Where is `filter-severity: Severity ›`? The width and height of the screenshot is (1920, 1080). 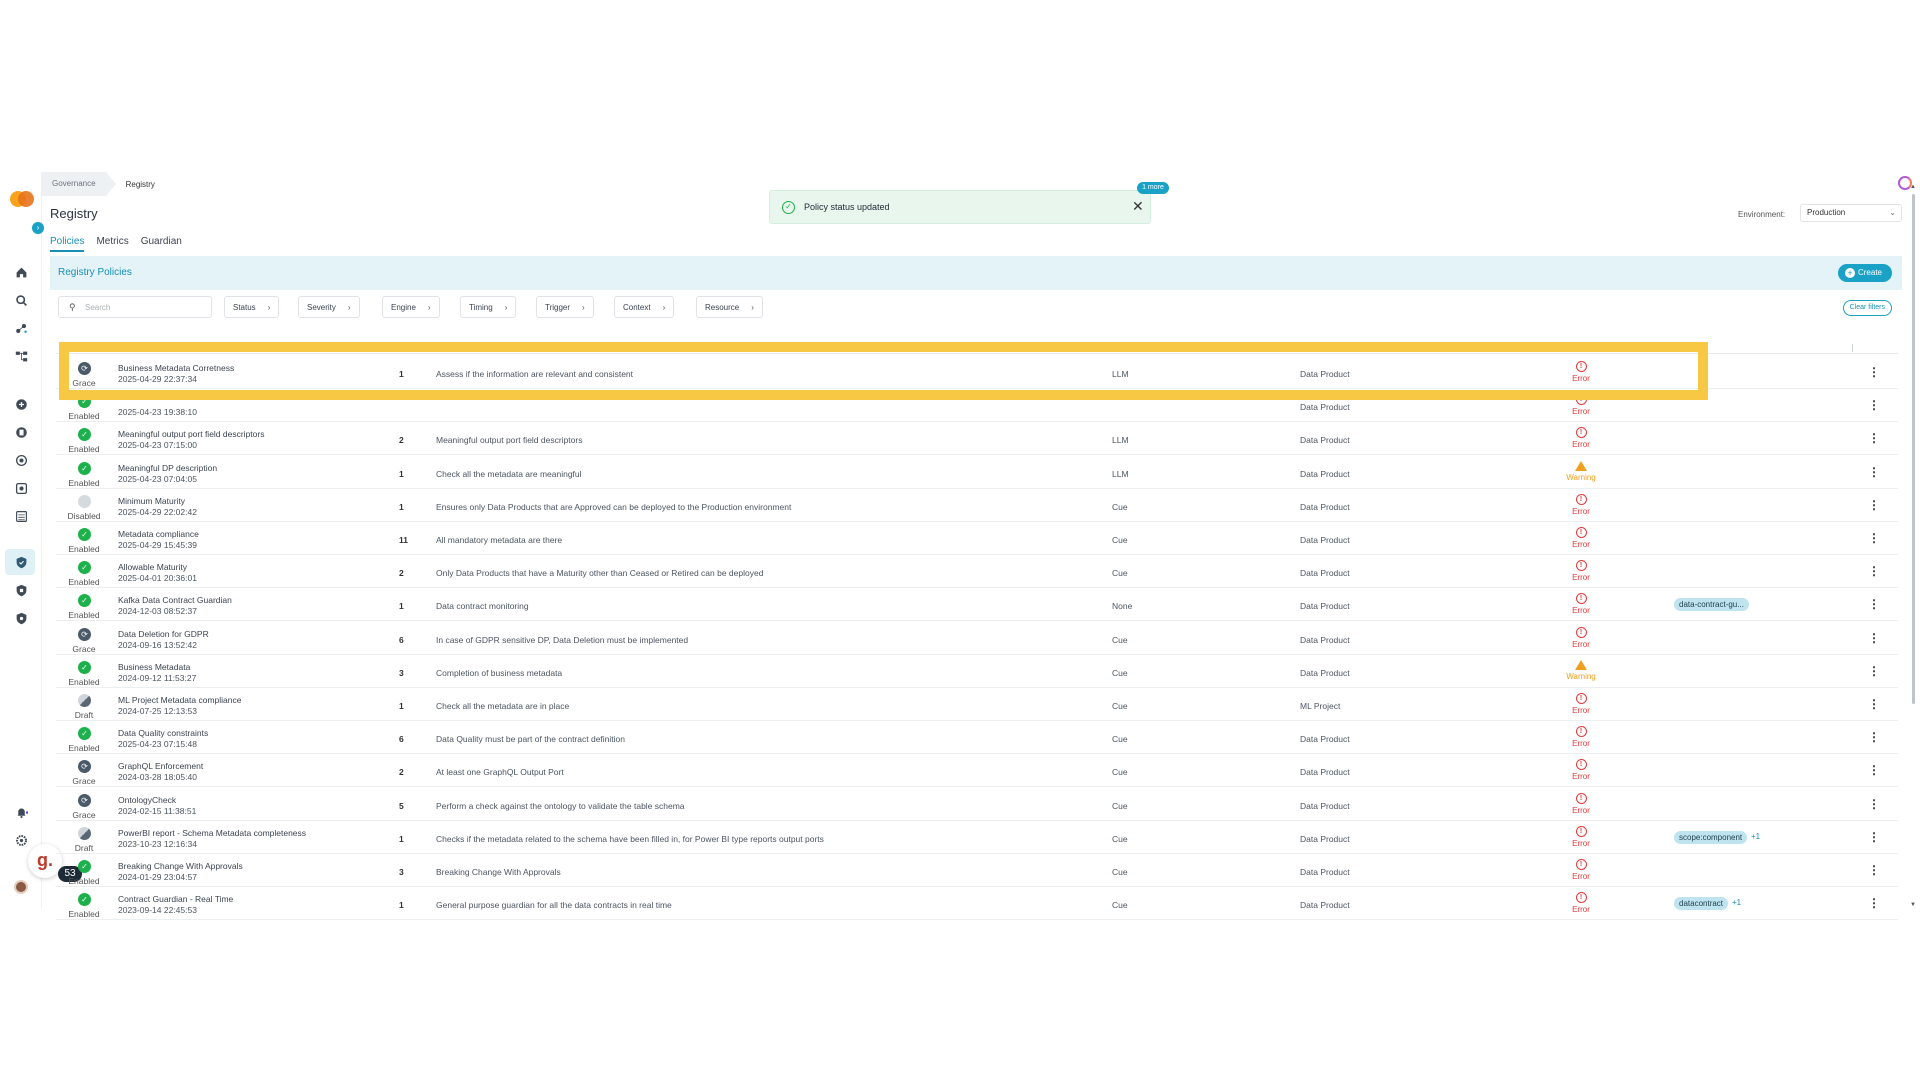
filter-severity: Severity › is located at coordinates (329, 307).